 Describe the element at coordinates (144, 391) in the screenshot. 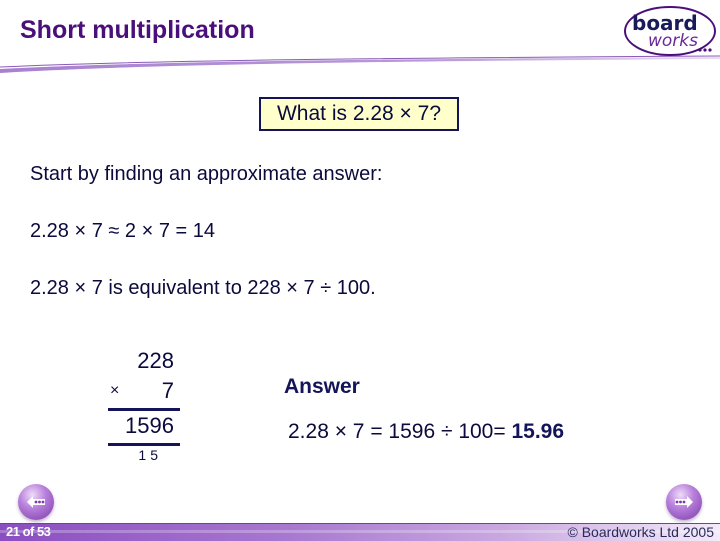

I see `multiplier-row: × 7` at that location.